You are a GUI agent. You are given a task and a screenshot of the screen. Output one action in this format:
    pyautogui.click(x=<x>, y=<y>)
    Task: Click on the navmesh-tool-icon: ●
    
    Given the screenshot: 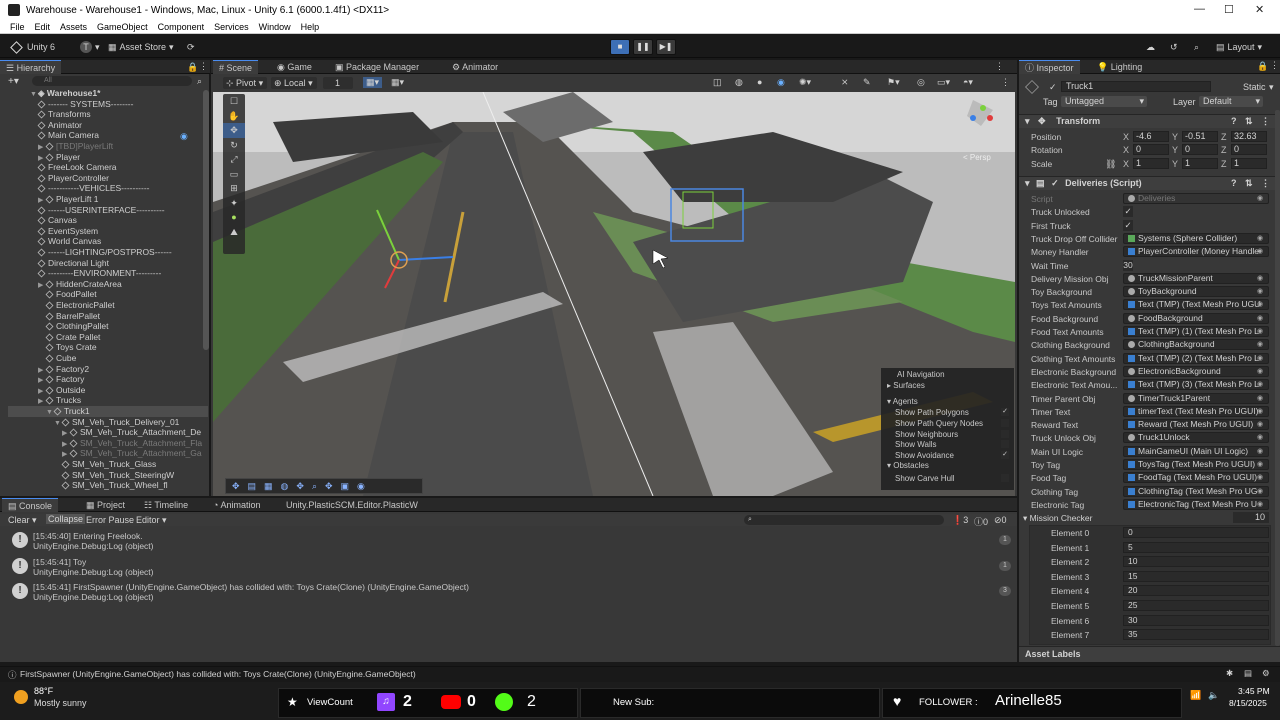 What is the action you would take?
    pyautogui.click(x=234, y=217)
    